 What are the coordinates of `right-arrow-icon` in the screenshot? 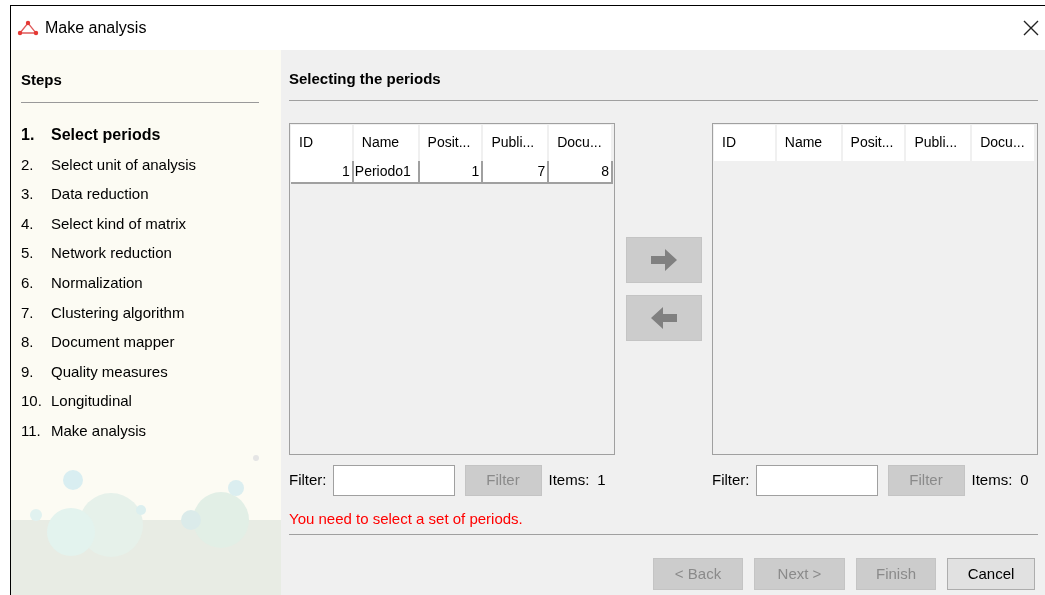 It's located at (663, 259).